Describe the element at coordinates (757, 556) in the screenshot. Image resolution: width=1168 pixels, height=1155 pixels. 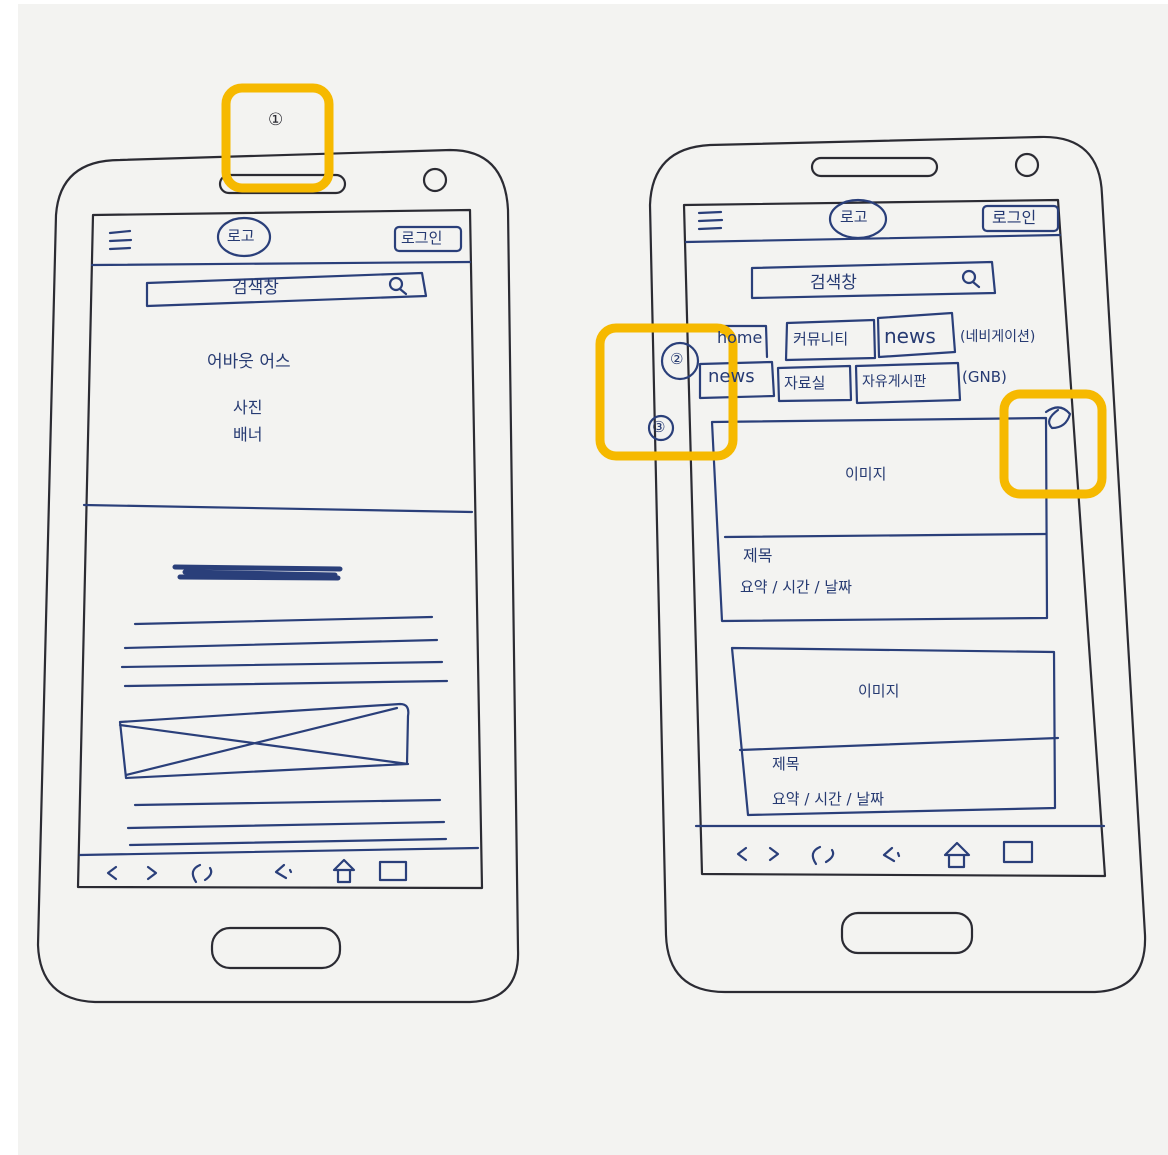
I see `card-1-title: 제목` at that location.